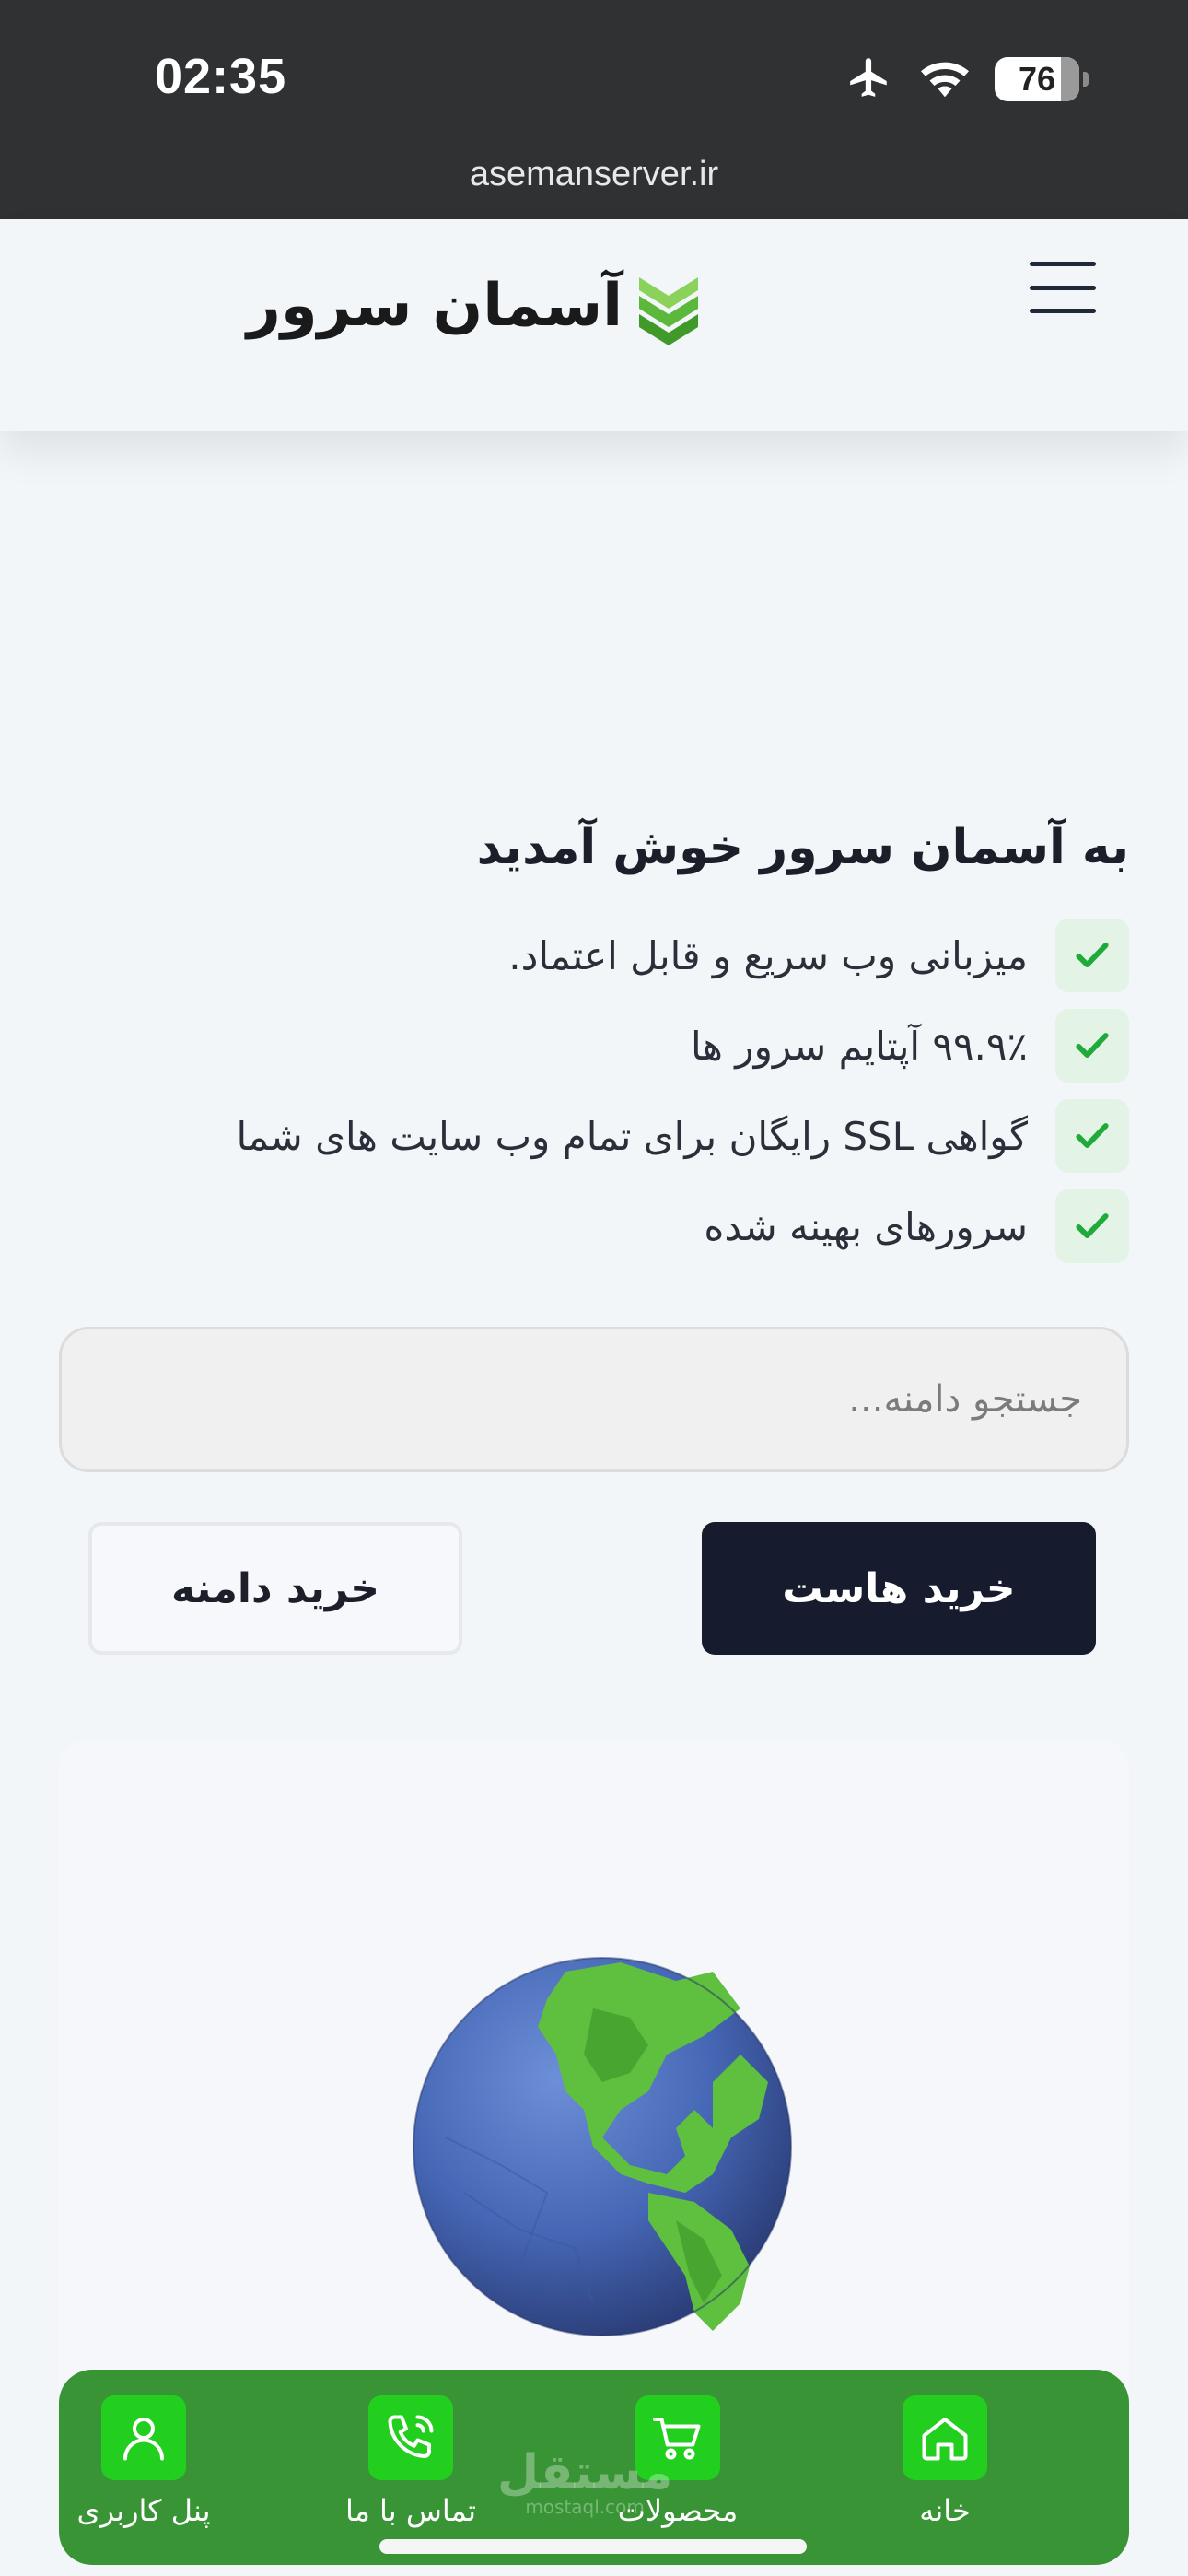 The image size is (1188, 2576). Describe the element at coordinates (143, 2510) in the screenshot. I see `nav-label: پنل کاربری` at that location.